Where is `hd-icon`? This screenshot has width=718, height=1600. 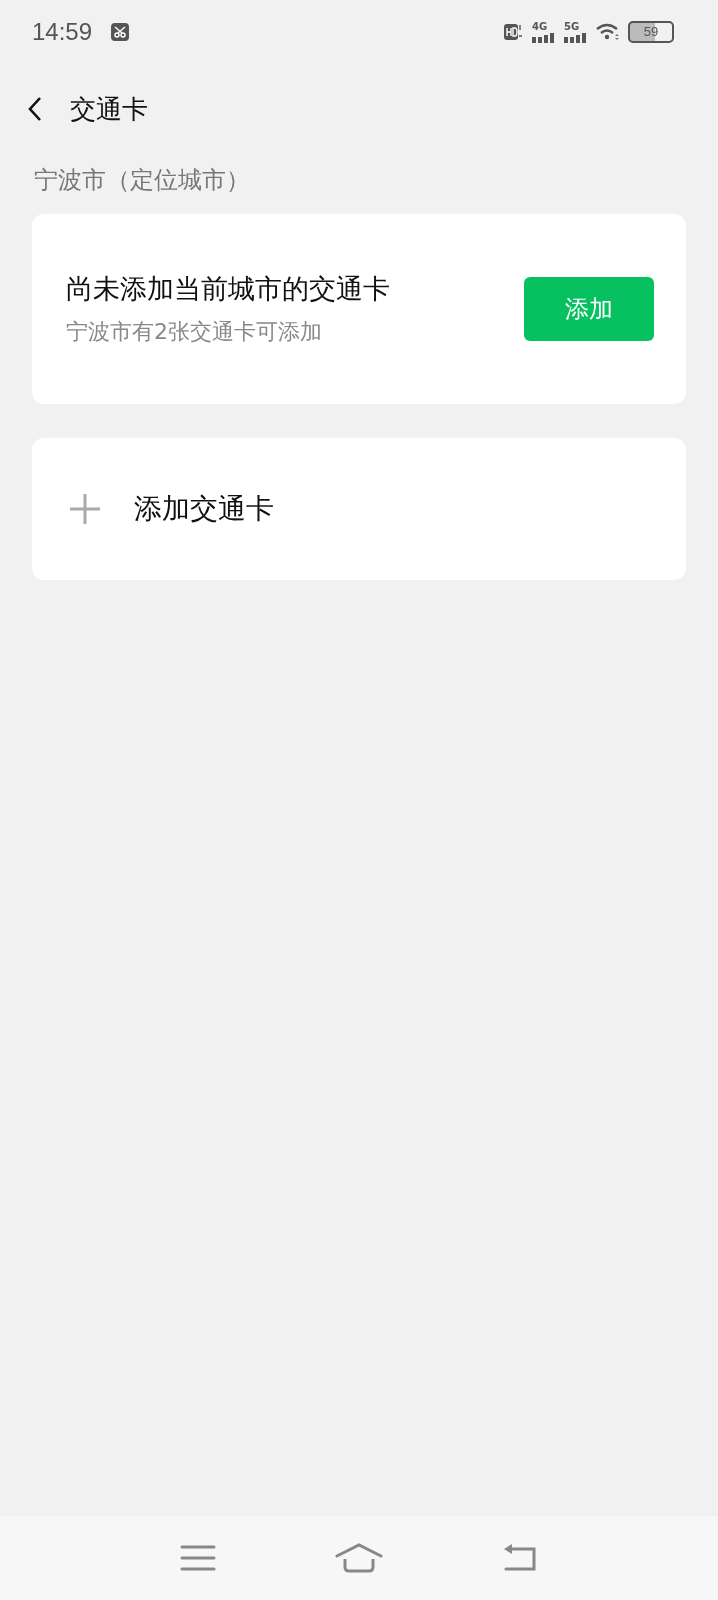 hd-icon is located at coordinates (514, 32).